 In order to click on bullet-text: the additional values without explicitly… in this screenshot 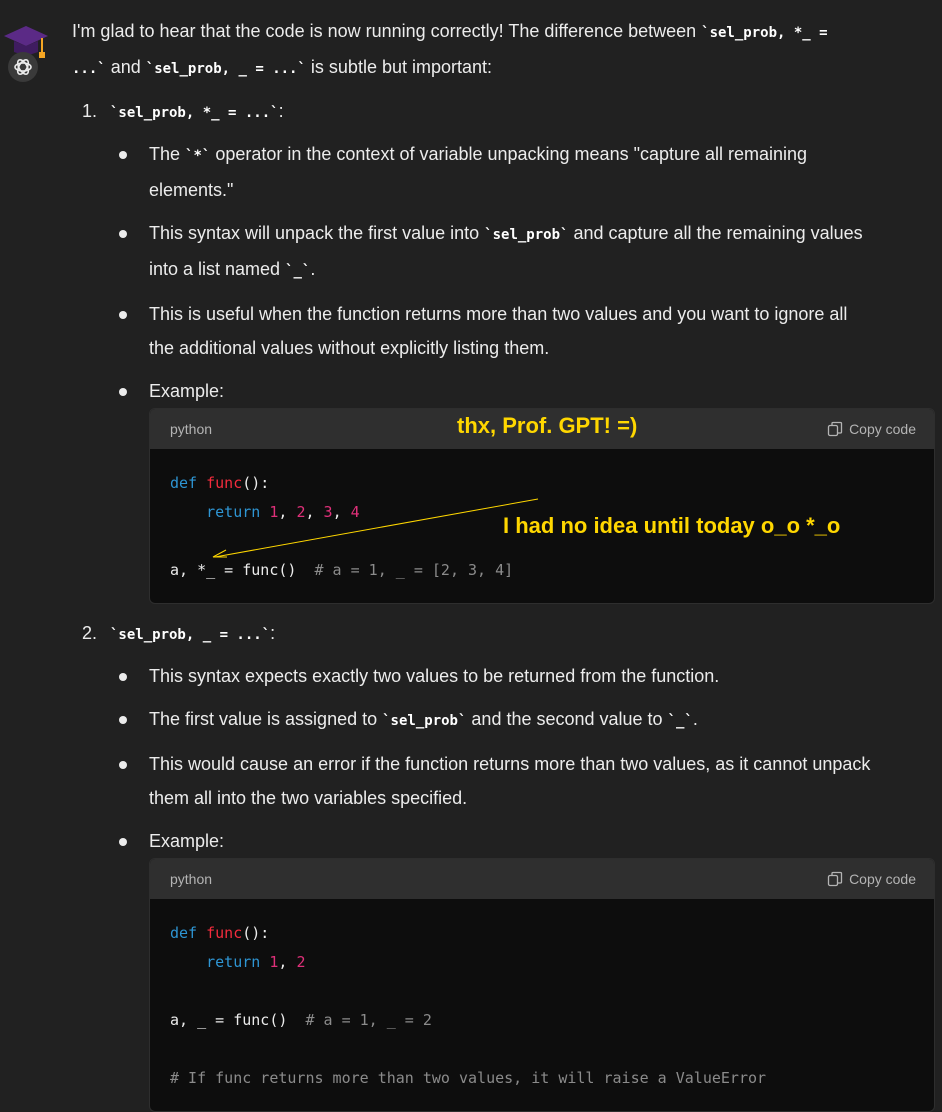, I will do `click(349, 348)`.